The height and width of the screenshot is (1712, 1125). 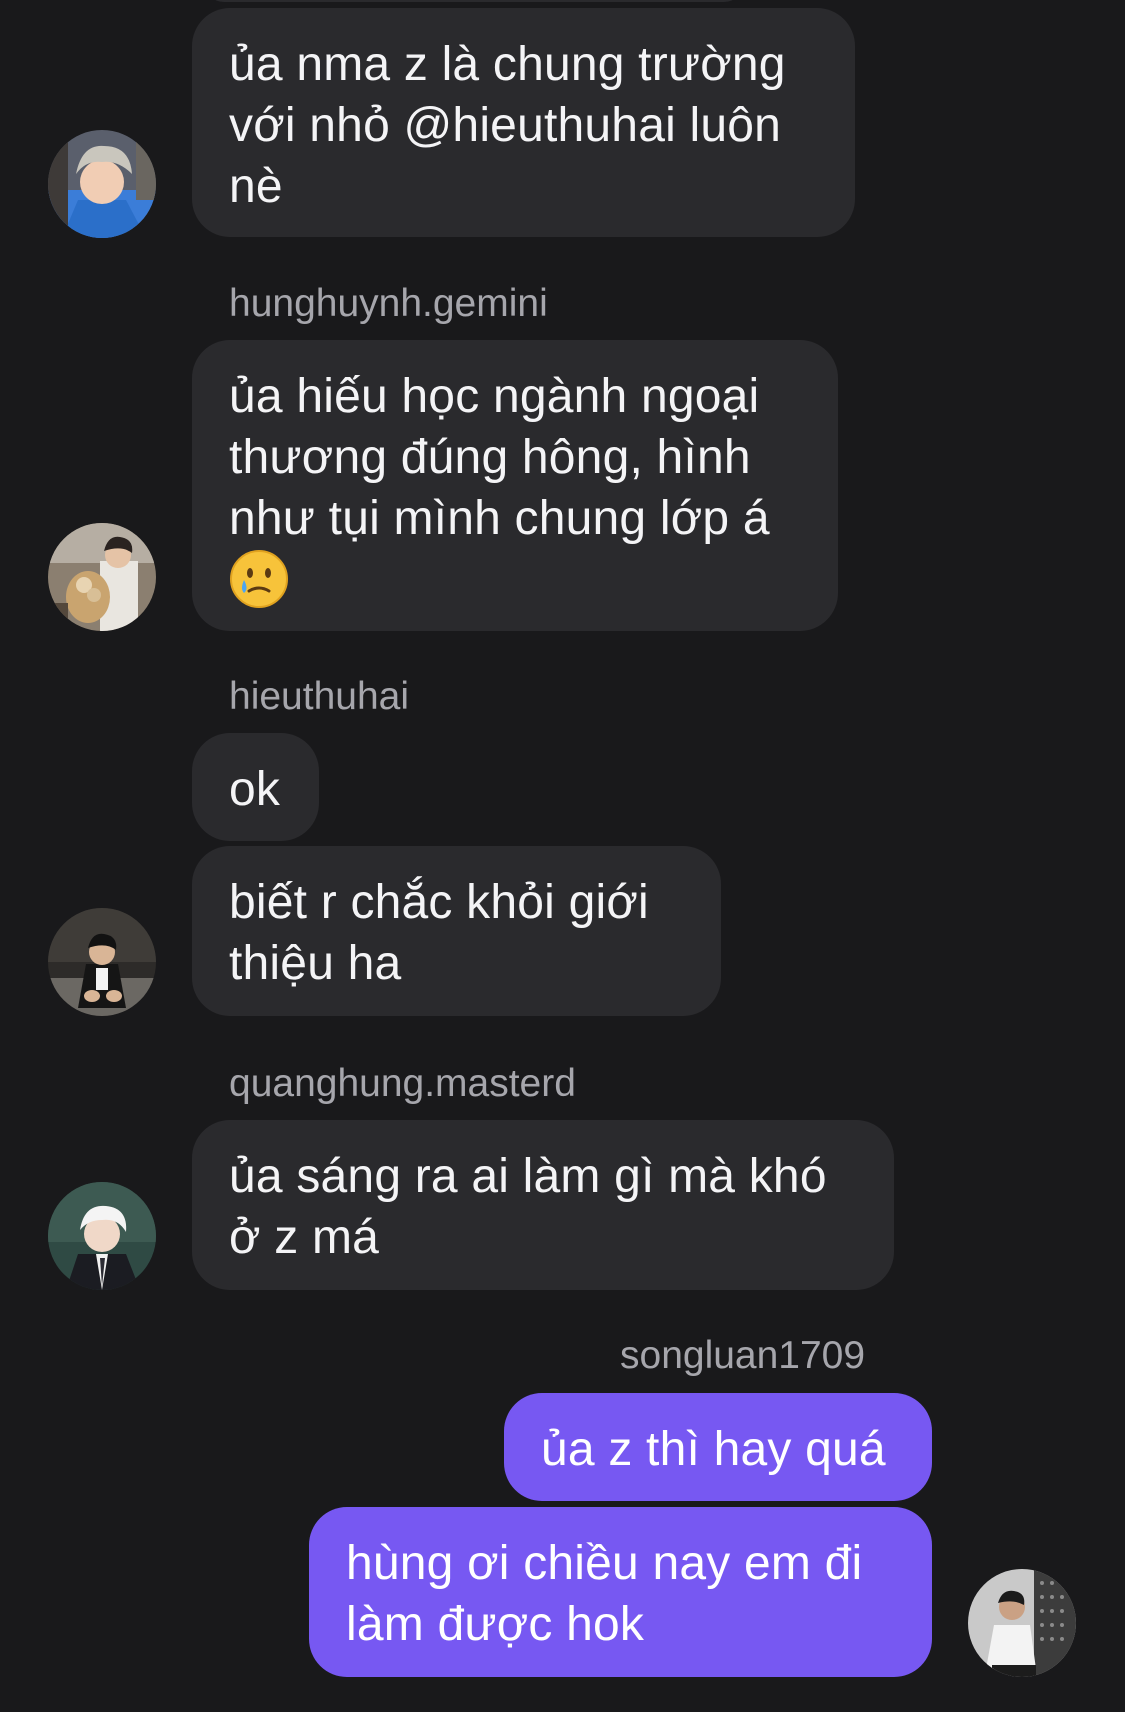 I want to click on message-line: nè, so click(x=256, y=186).